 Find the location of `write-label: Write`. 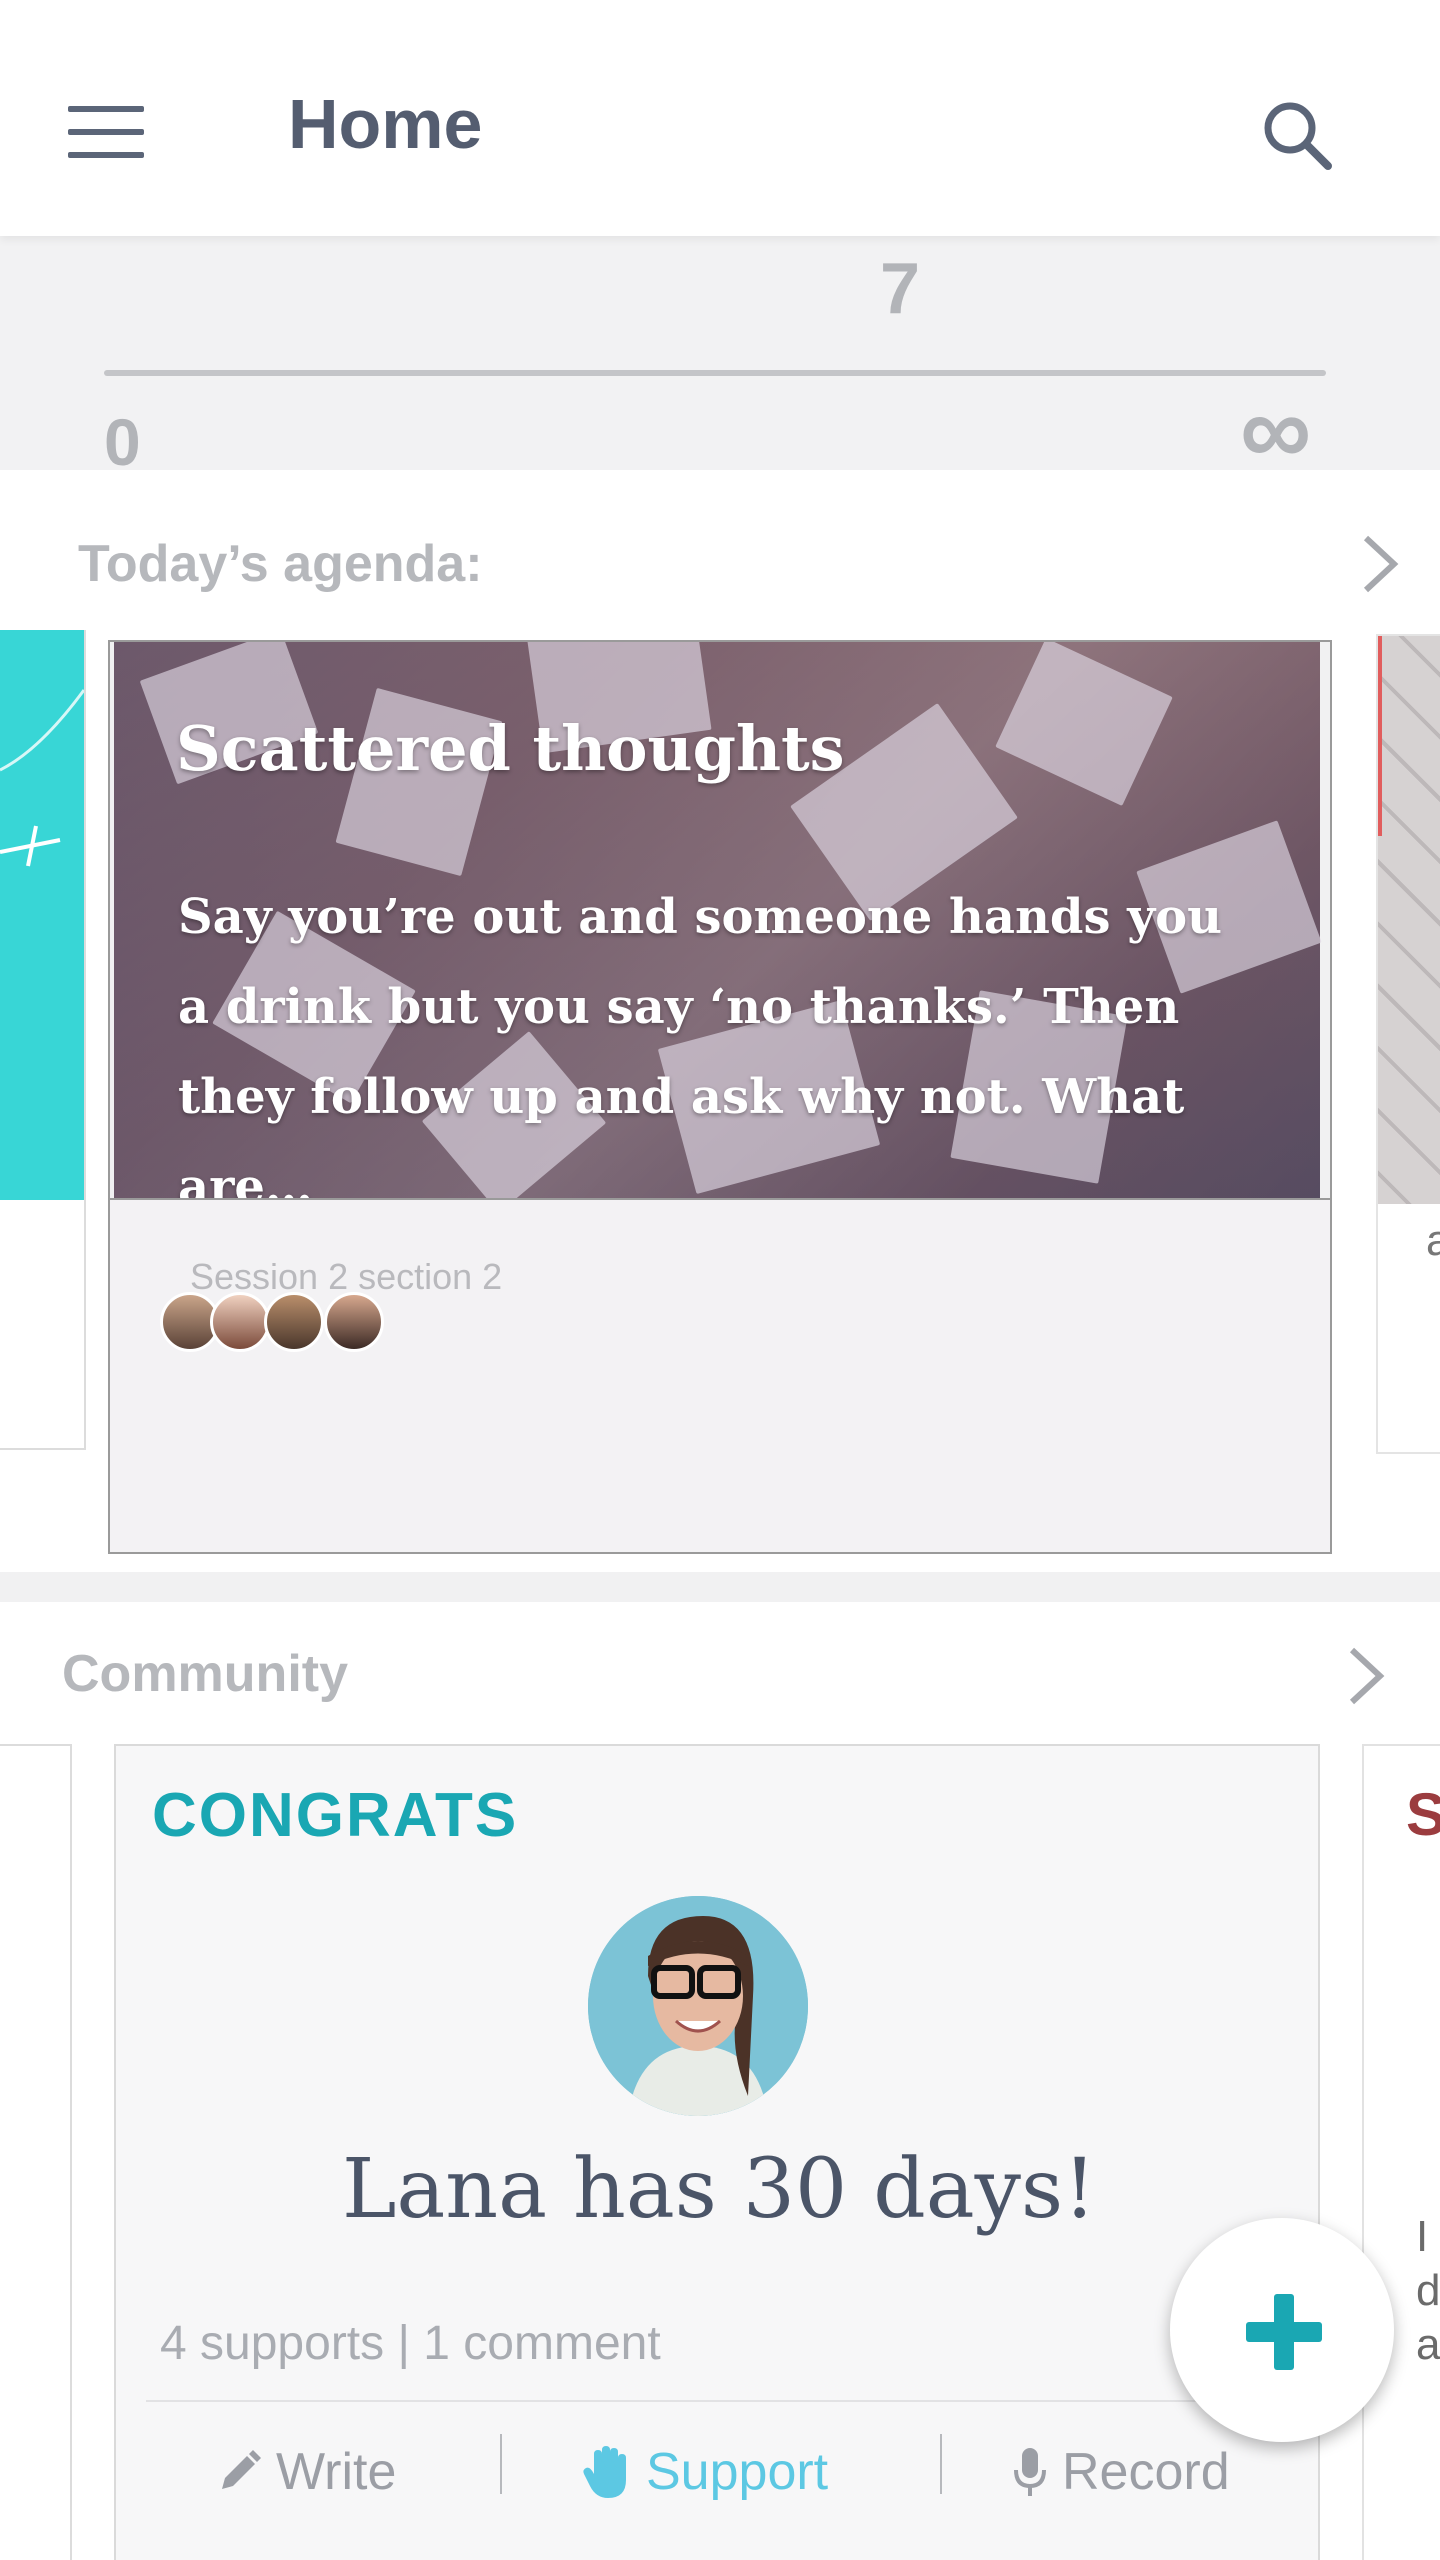

write-label: Write is located at coordinates (336, 2472).